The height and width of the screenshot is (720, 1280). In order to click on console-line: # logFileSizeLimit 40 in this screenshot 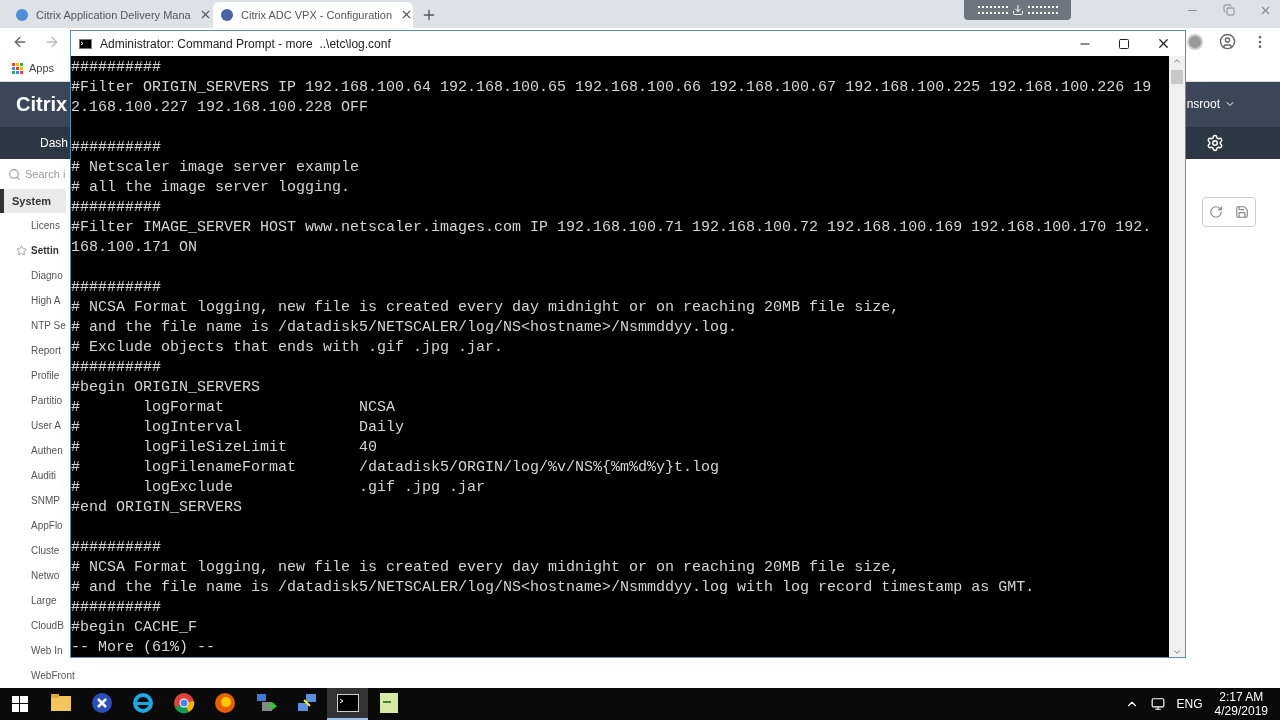, I will do `click(224, 448)`.